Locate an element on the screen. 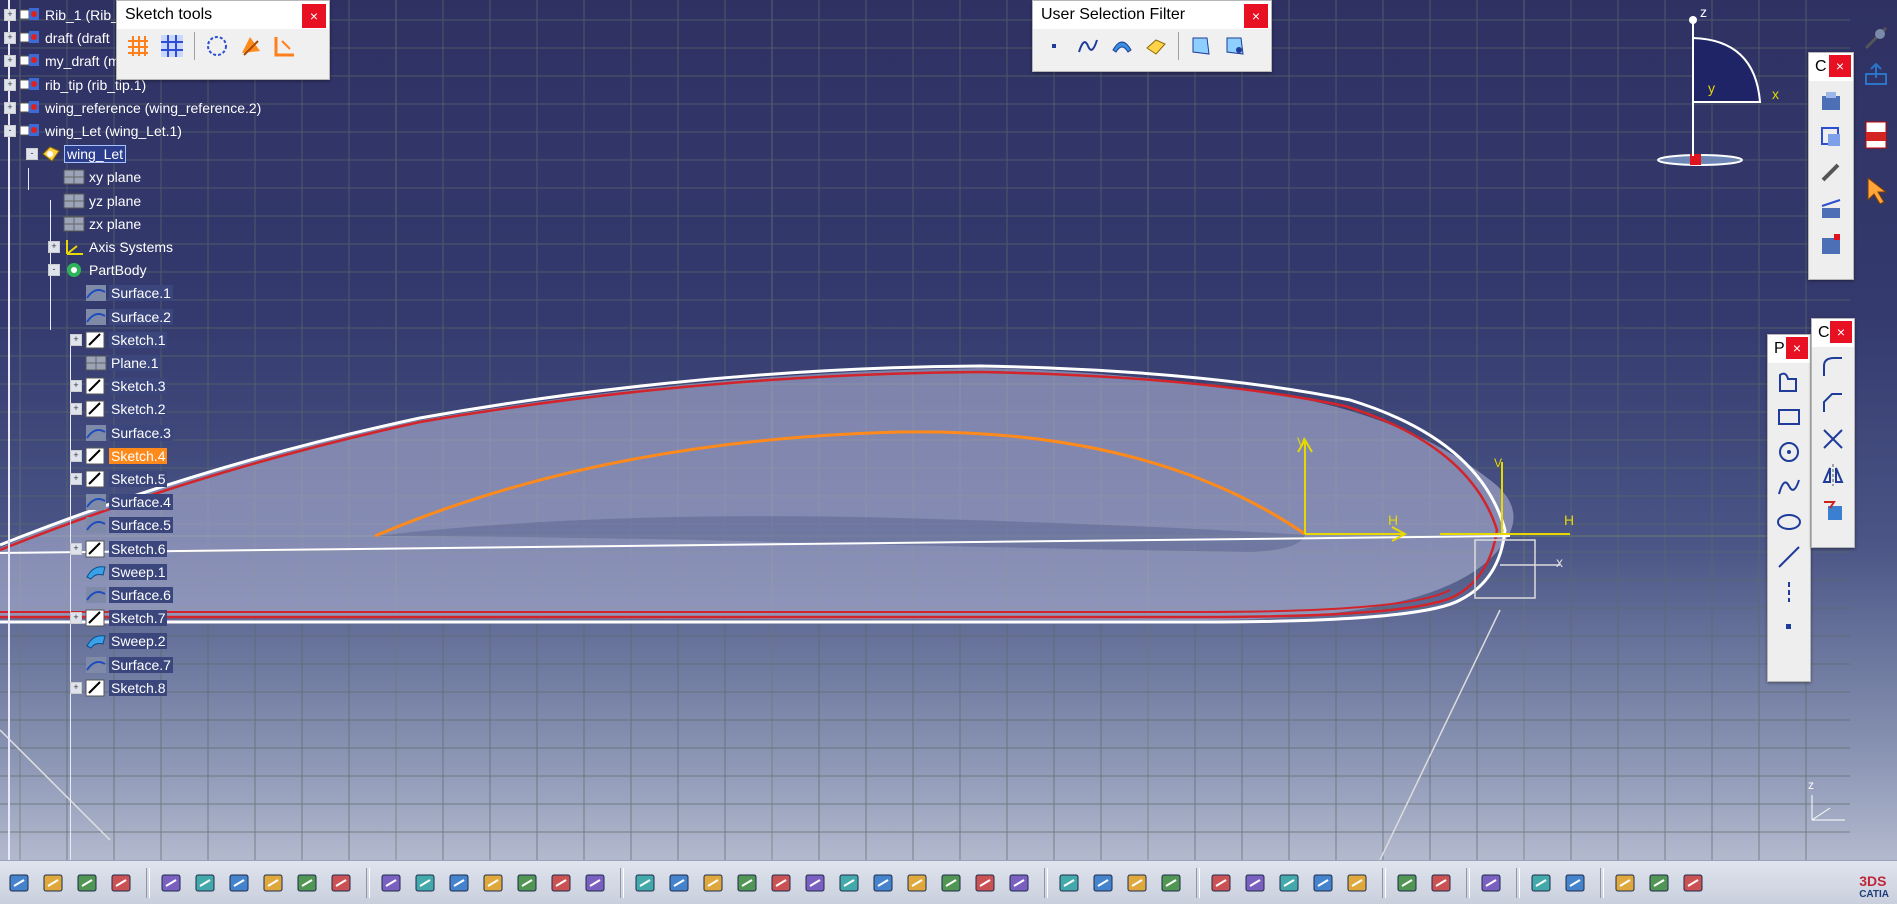  select-cursor-icon is located at coordinates (1877, 191).